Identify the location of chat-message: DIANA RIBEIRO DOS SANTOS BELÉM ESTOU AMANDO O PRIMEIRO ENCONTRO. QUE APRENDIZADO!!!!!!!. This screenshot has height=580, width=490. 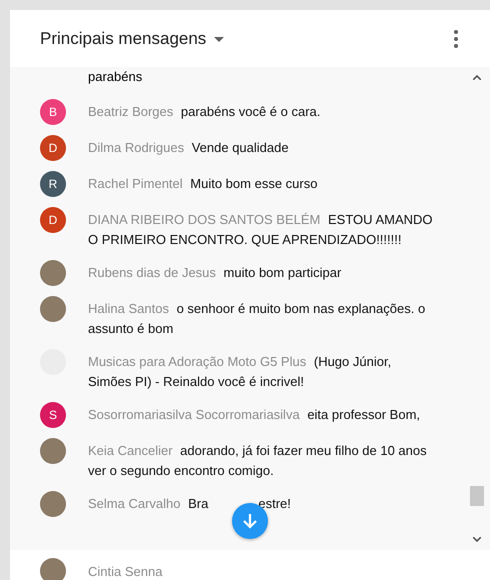
(261, 230).